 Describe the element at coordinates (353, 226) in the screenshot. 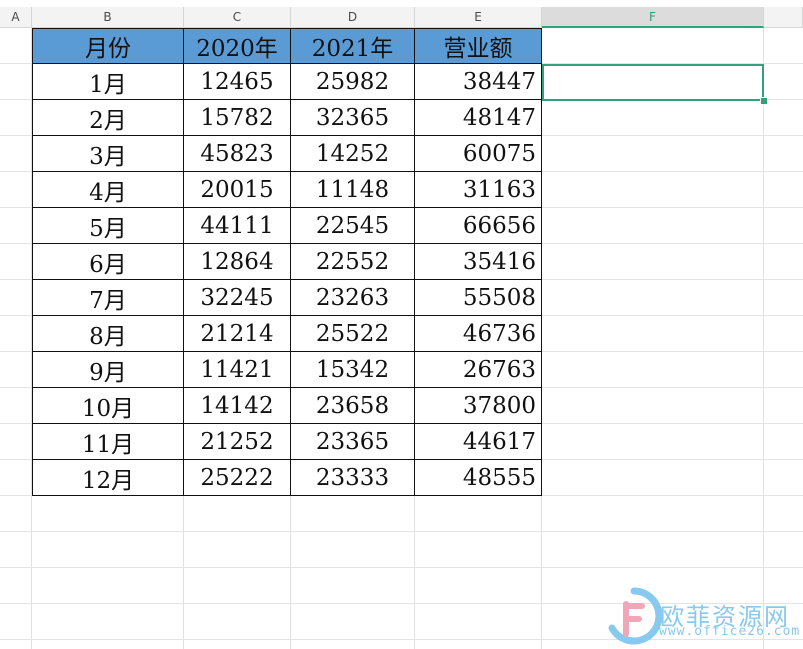

I see `value-cell: 22545` at that location.